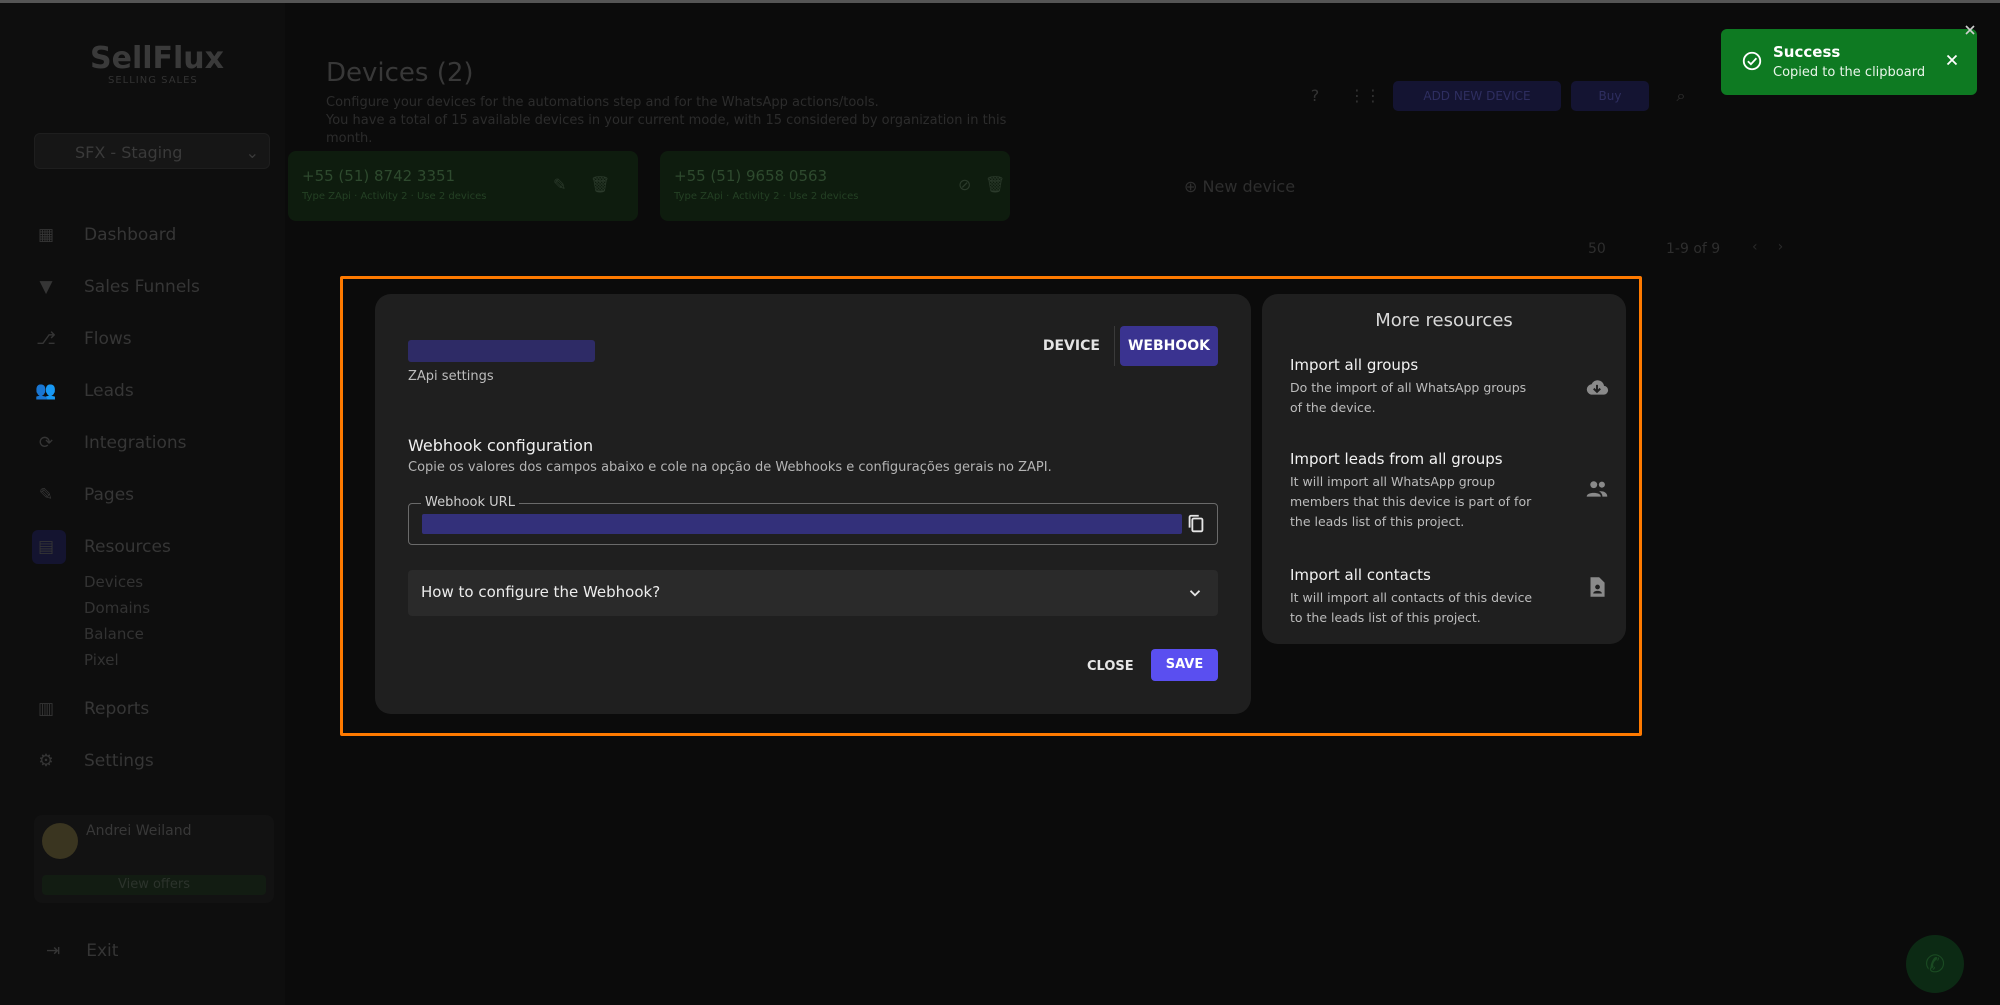 The height and width of the screenshot is (1005, 2000). I want to click on sidebar-item-integrations: ⟳ Integrations, so click(111, 443).